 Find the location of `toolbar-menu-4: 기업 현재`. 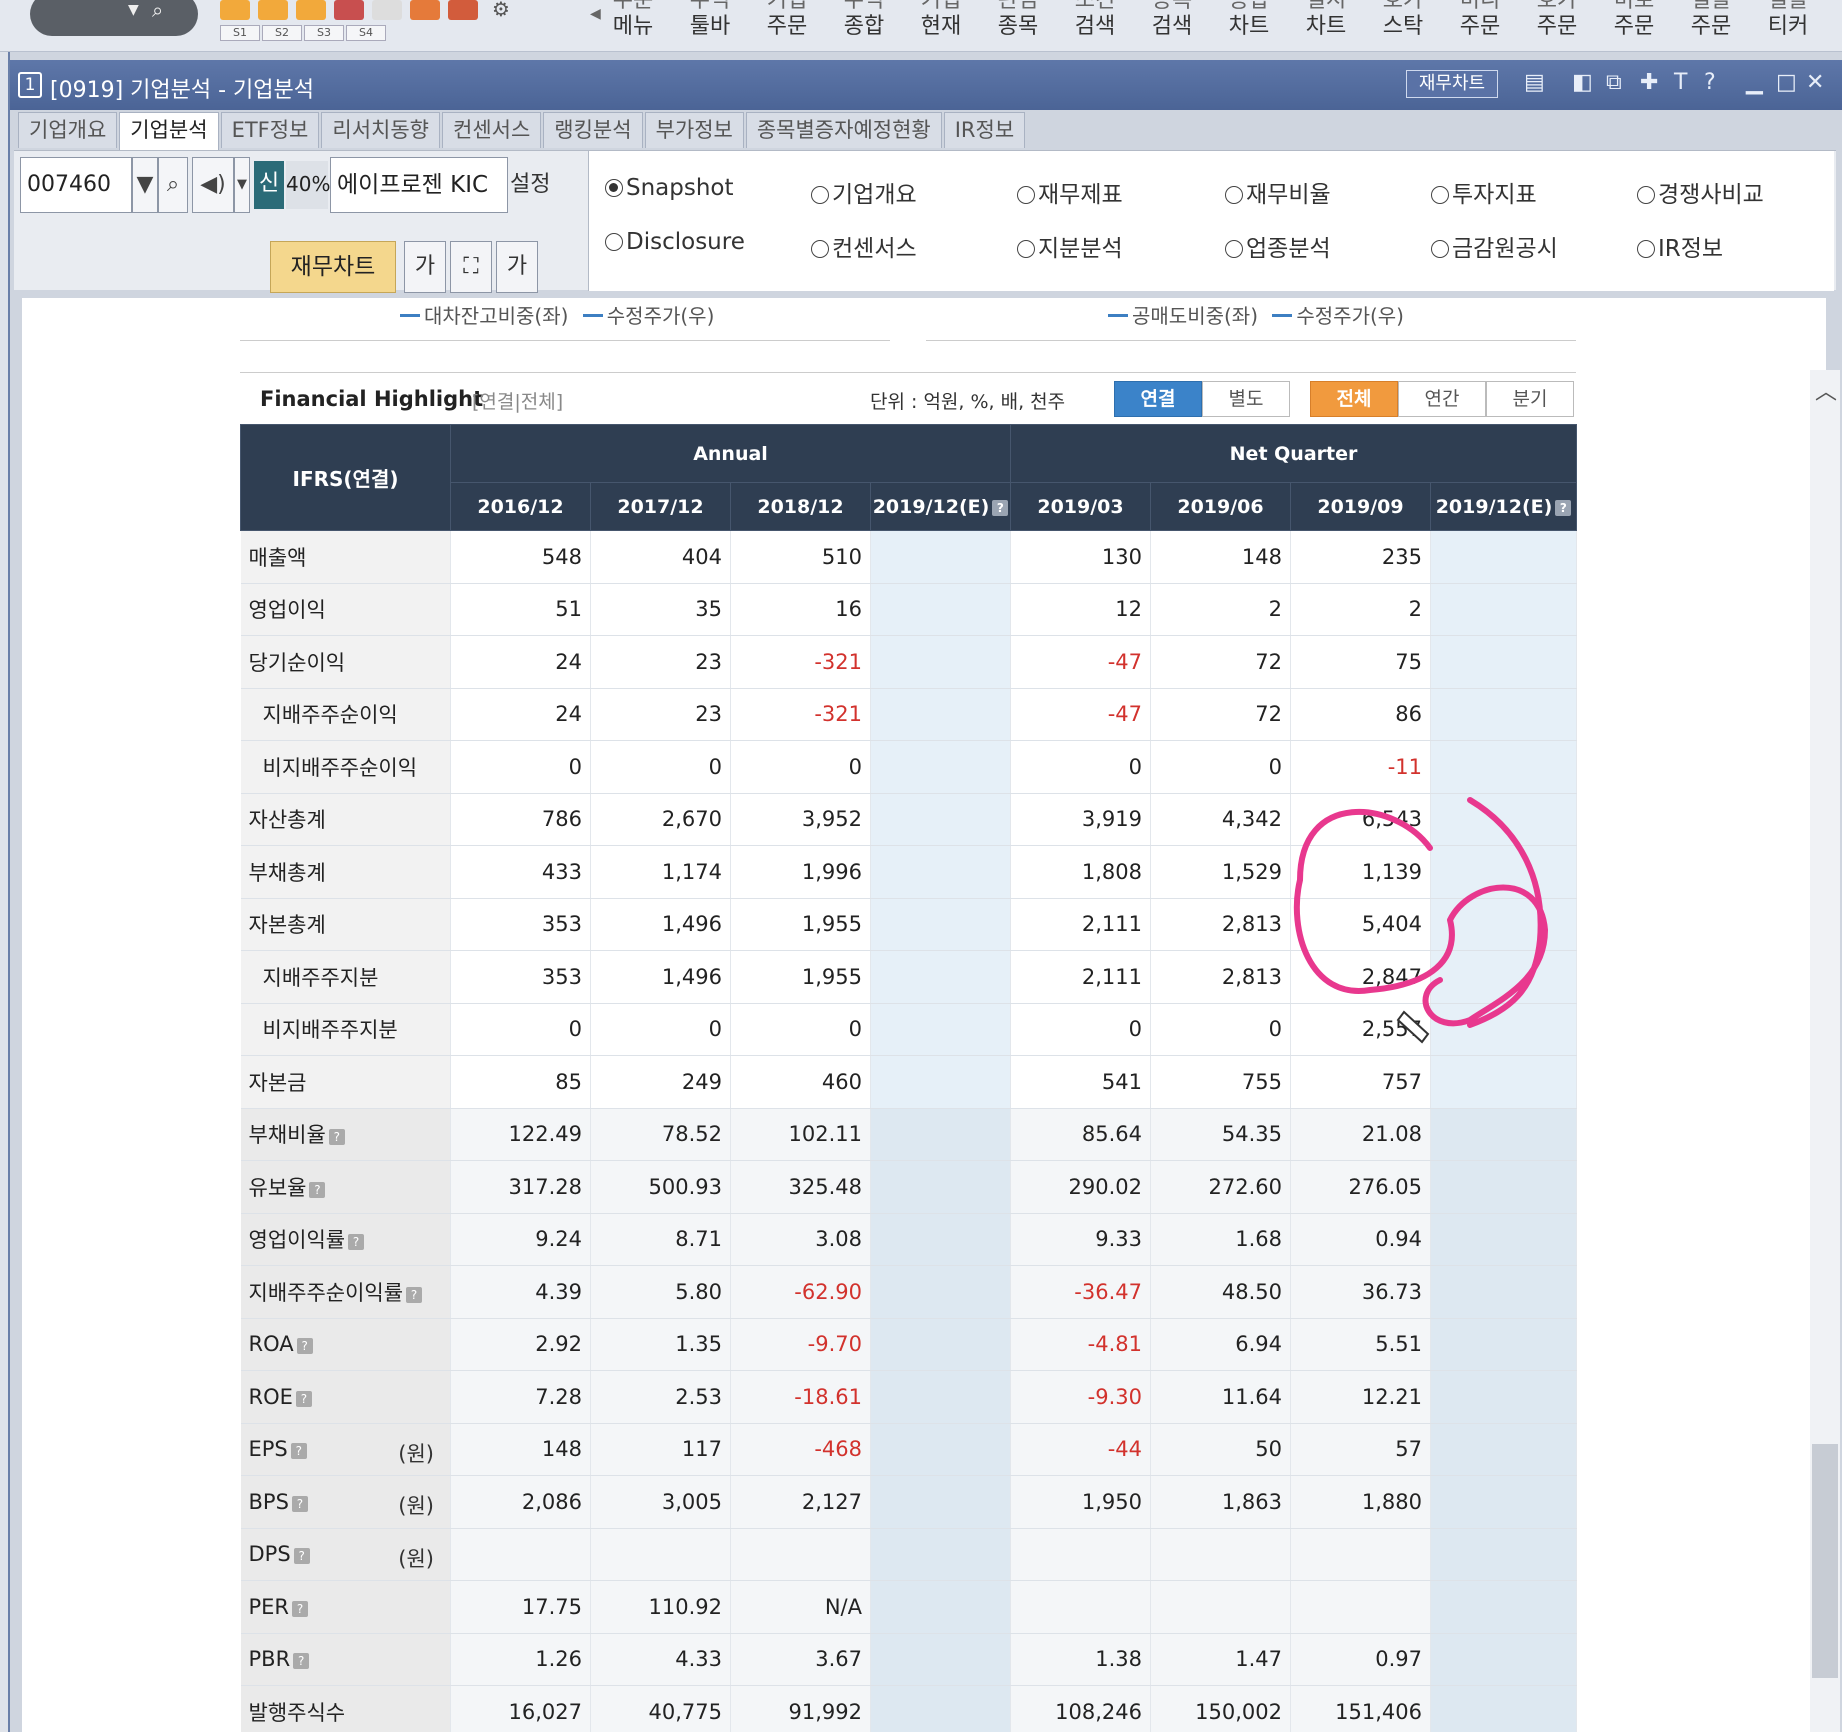

toolbar-menu-4: 기업 현재 is located at coordinates (941, 23).